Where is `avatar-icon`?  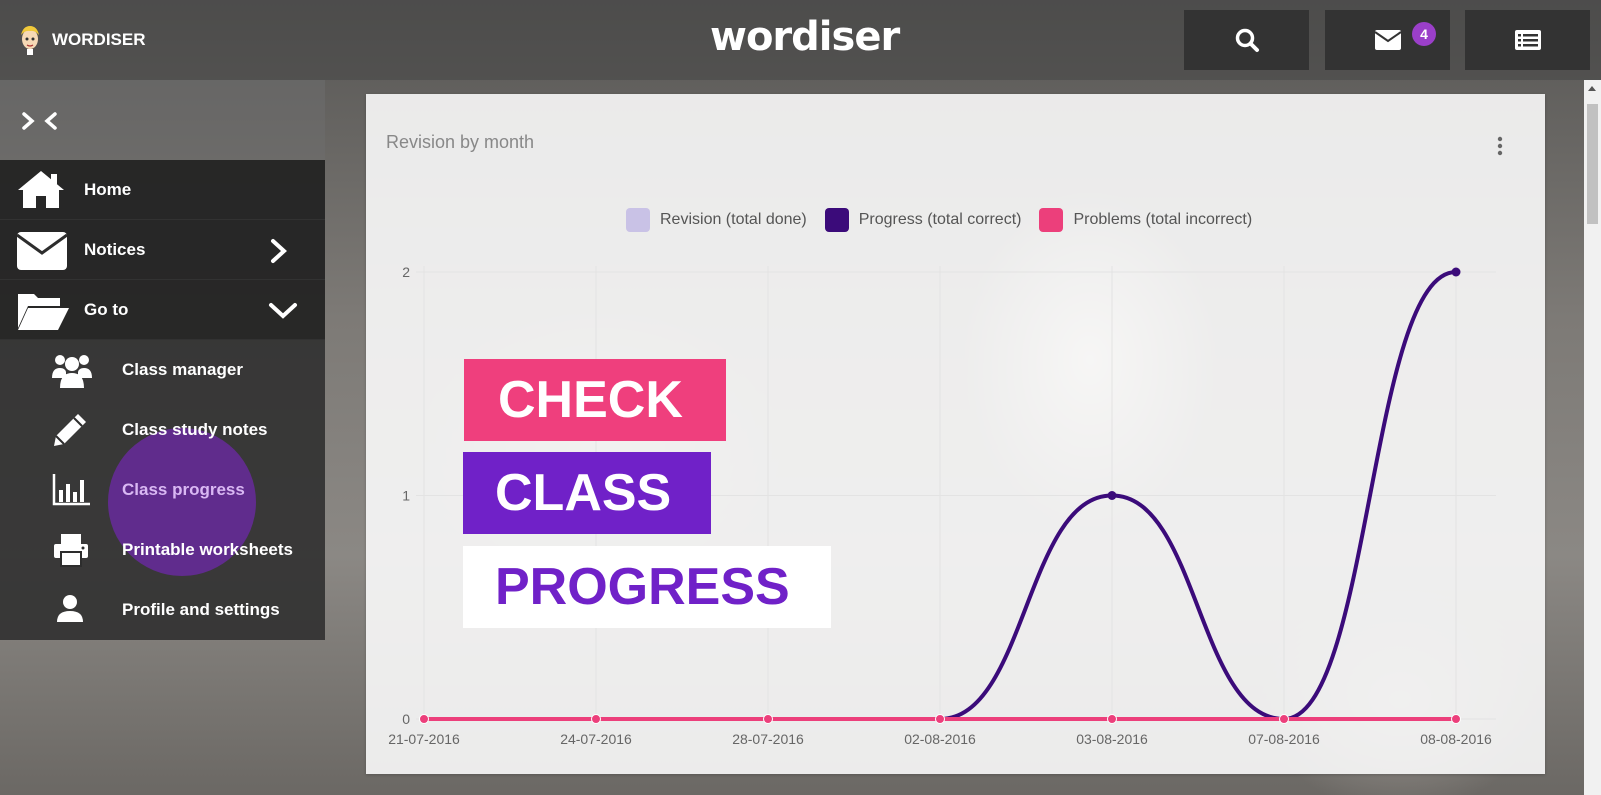 avatar-icon is located at coordinates (30, 40).